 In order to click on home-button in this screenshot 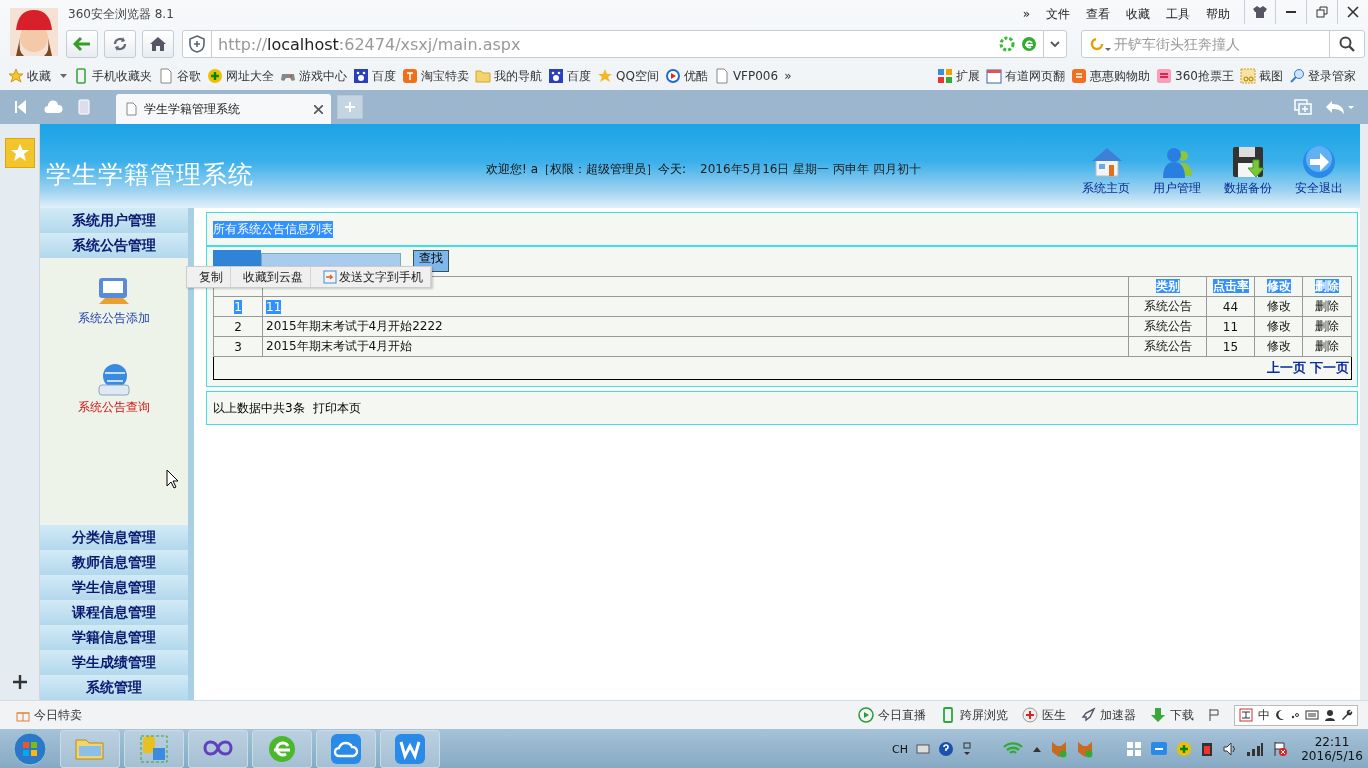, I will do `click(158, 44)`.